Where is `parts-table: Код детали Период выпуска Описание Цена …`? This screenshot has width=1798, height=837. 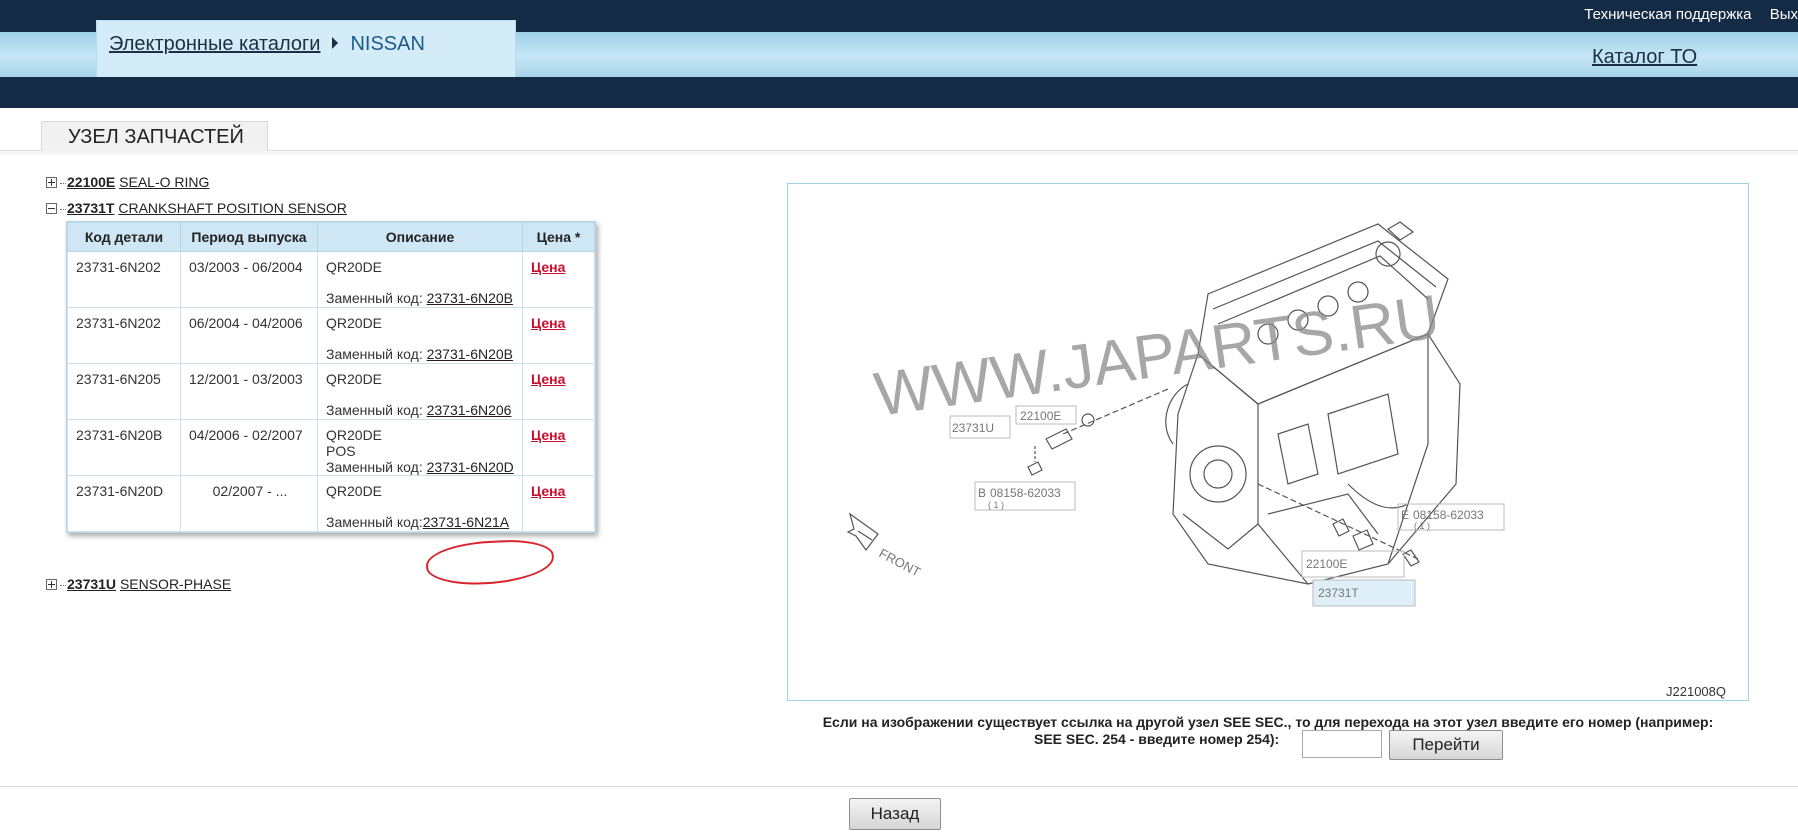 parts-table: Код детали Период выпуска Описание Цена … is located at coordinates (331, 377).